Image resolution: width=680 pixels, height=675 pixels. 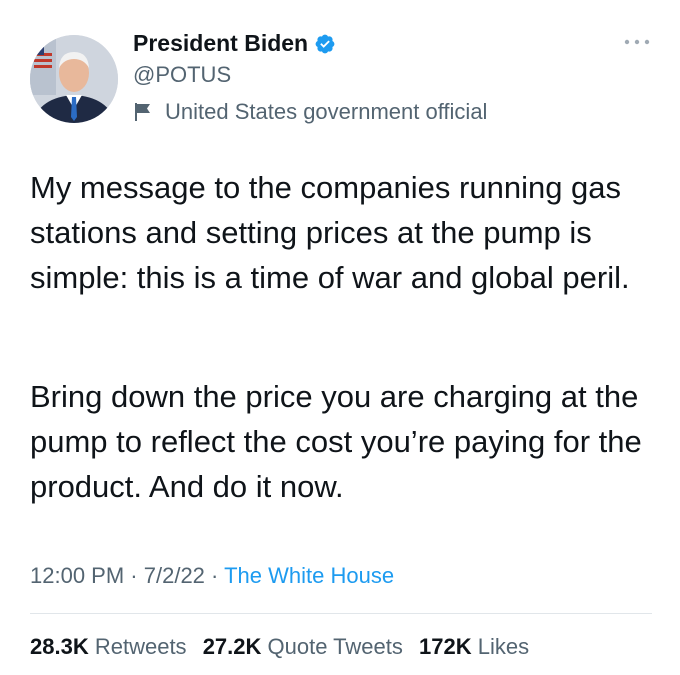 What do you see at coordinates (142, 112) in the screenshot?
I see `flag-icon` at bounding box center [142, 112].